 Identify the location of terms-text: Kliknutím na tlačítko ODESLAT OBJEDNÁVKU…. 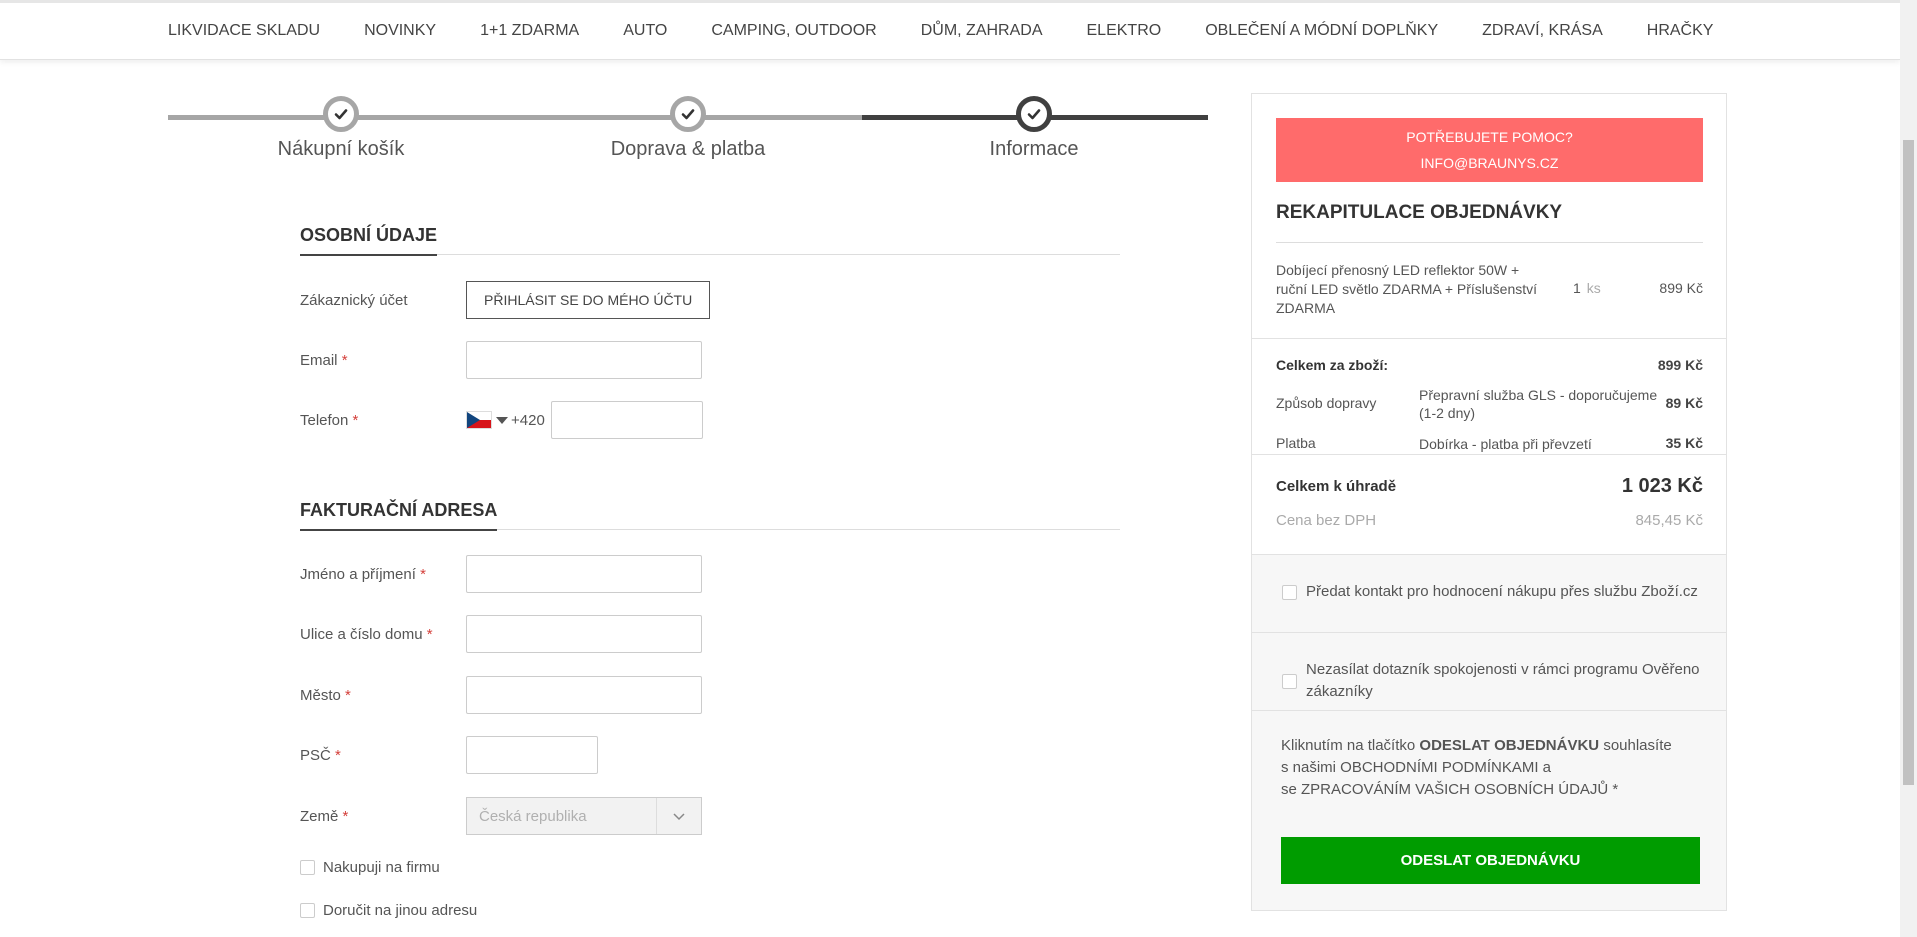
(1491, 768).